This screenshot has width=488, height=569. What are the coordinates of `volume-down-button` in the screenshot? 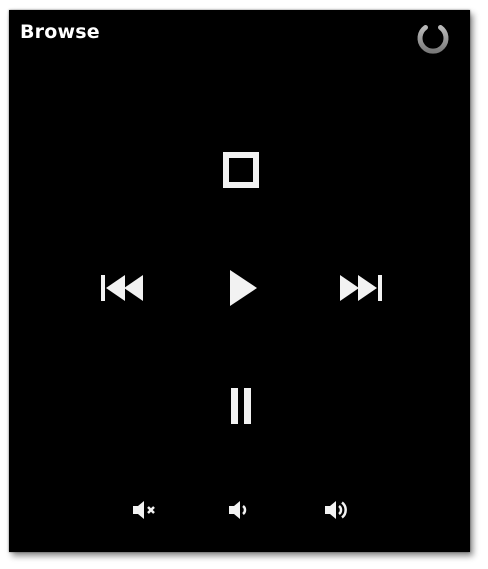 It's located at (239, 510).